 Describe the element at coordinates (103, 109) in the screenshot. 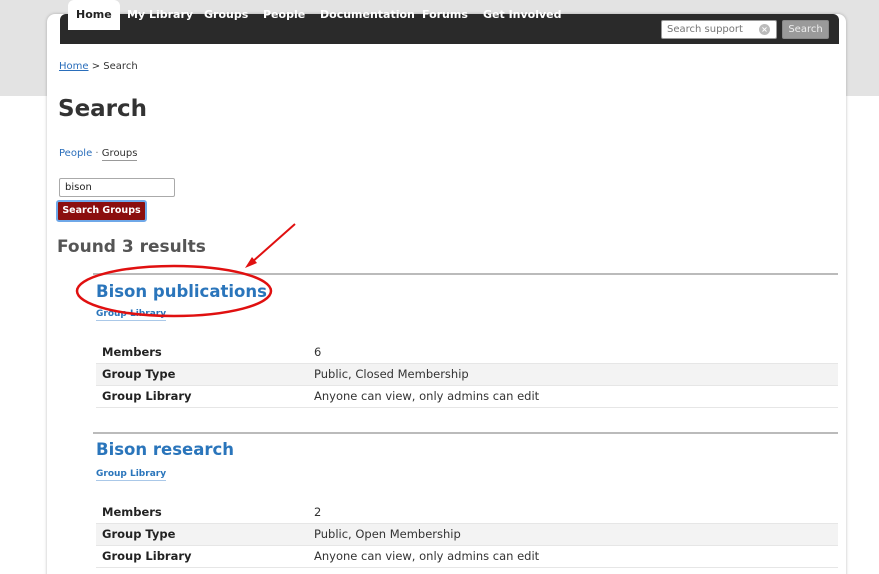

I see `page-title: Search` at that location.